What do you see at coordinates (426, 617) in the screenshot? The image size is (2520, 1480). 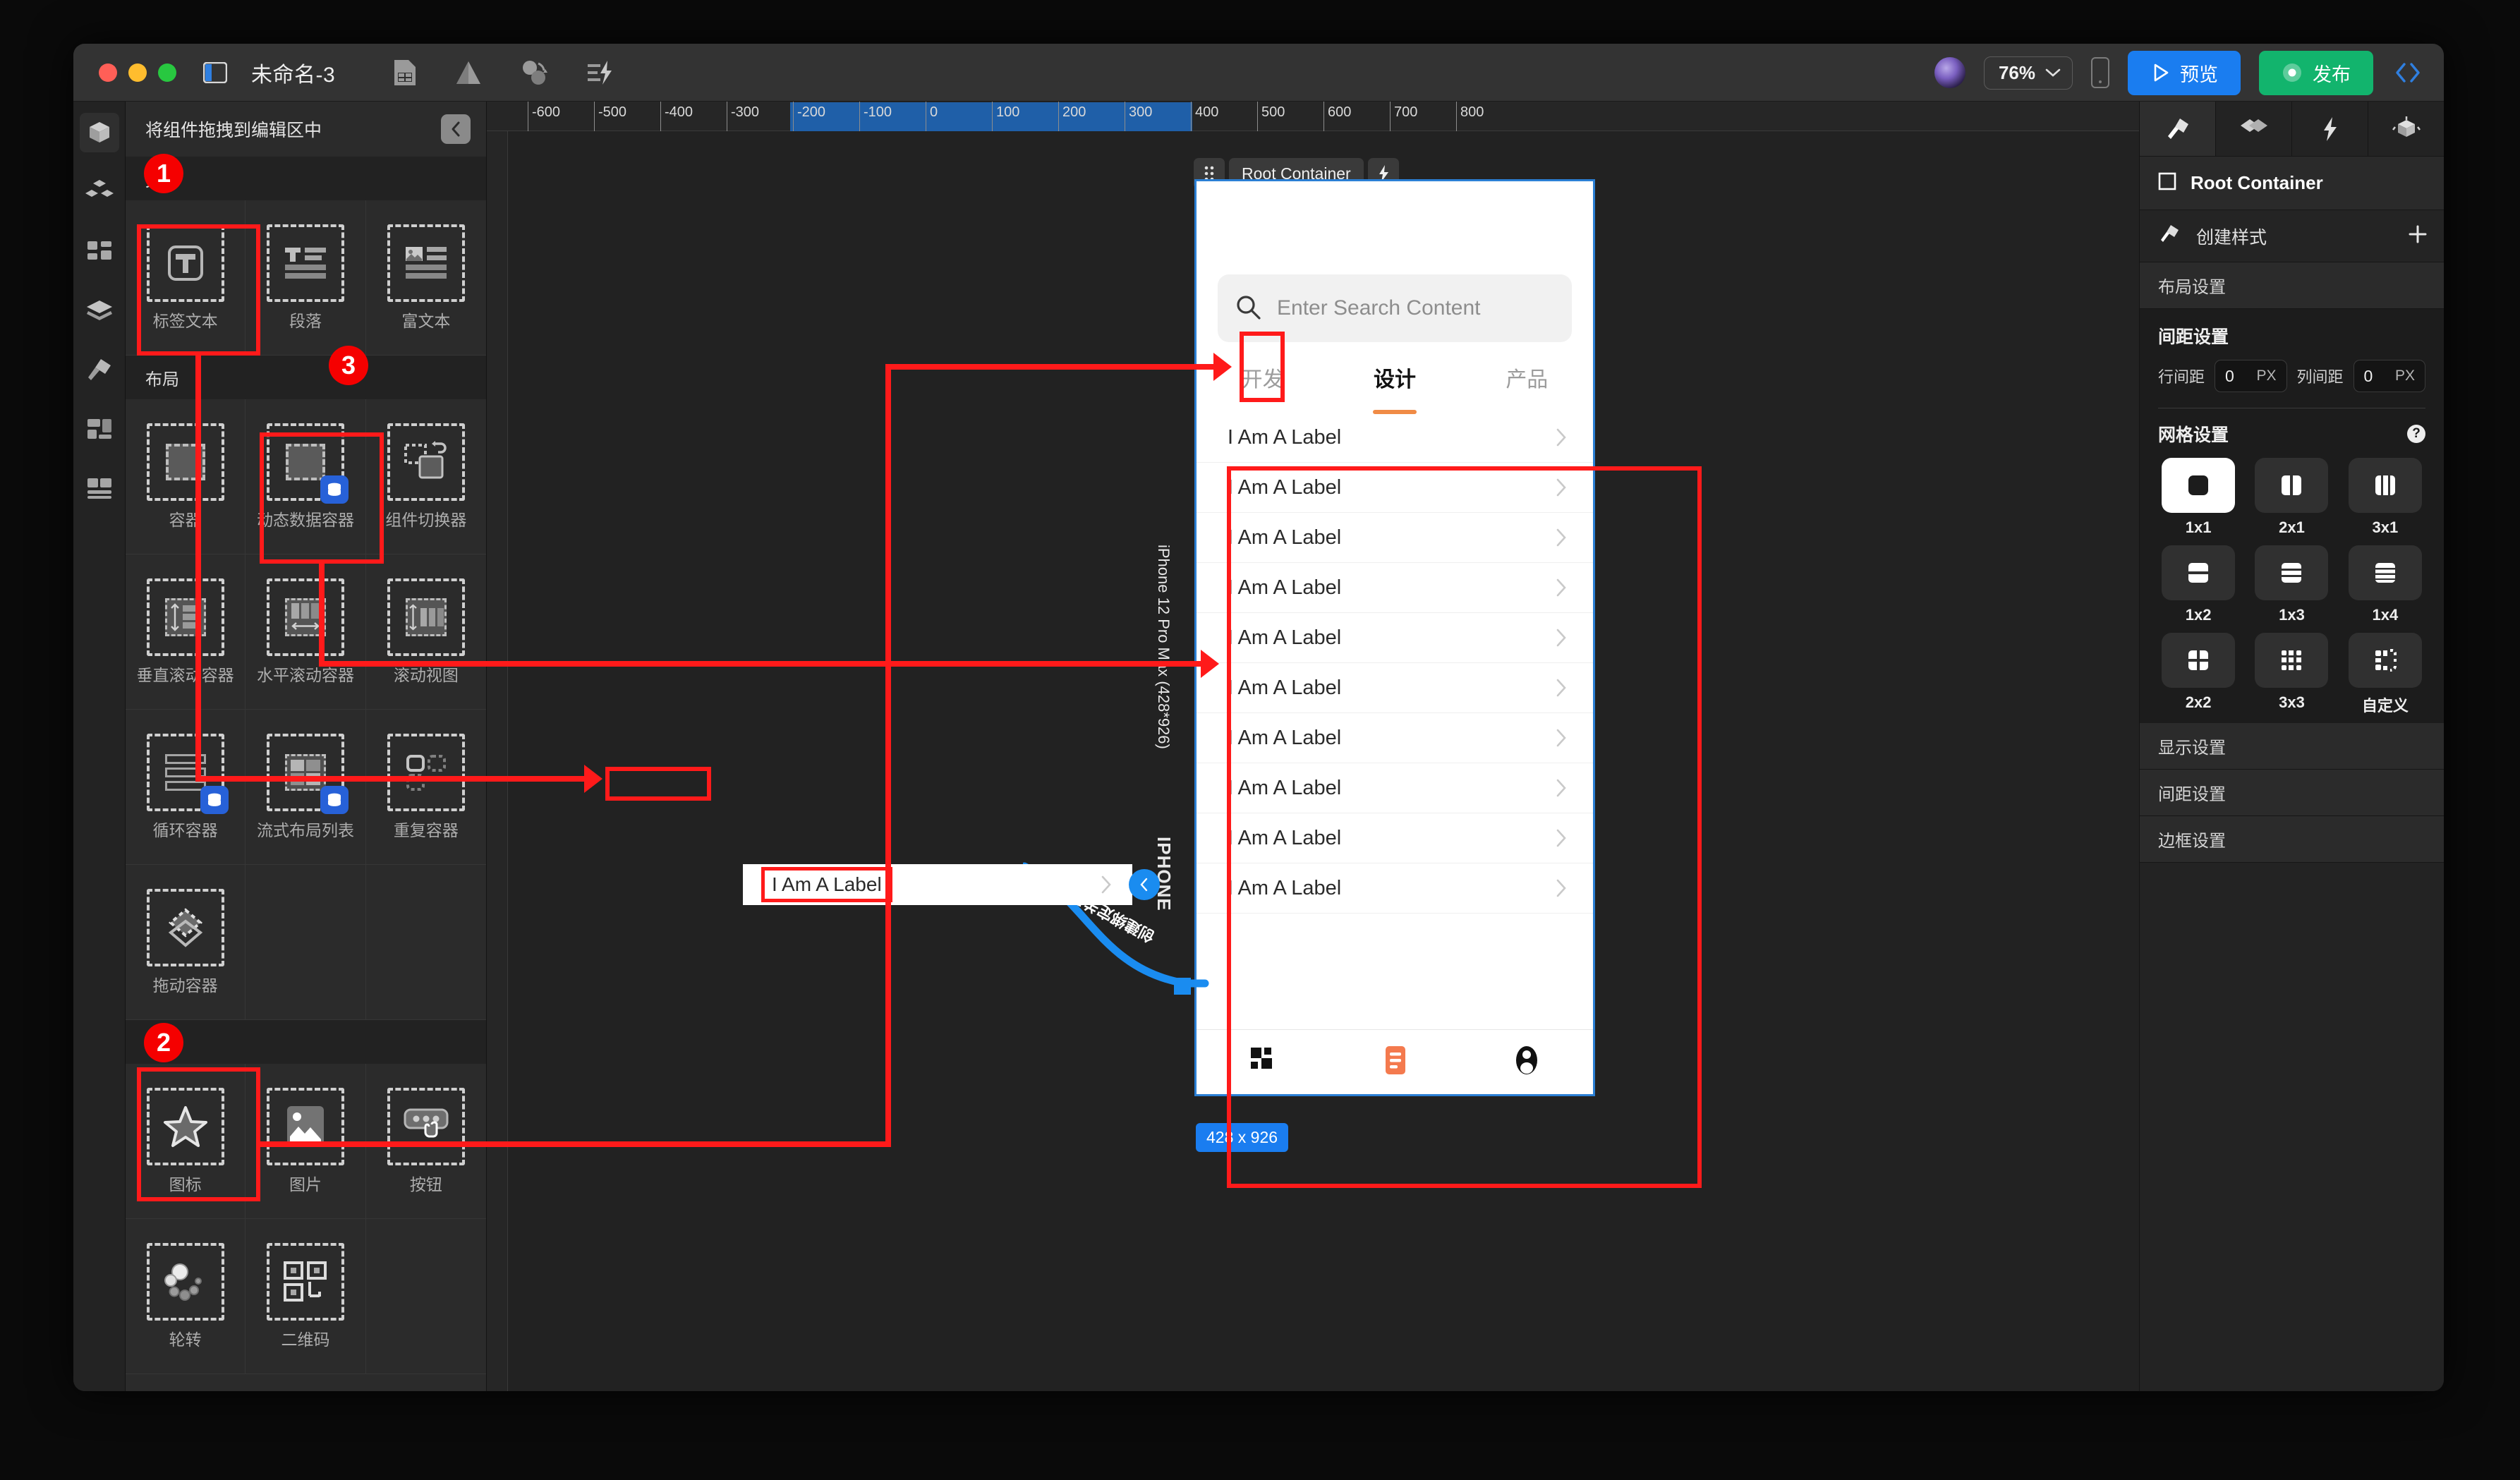 I see `scroll-view-icon` at bounding box center [426, 617].